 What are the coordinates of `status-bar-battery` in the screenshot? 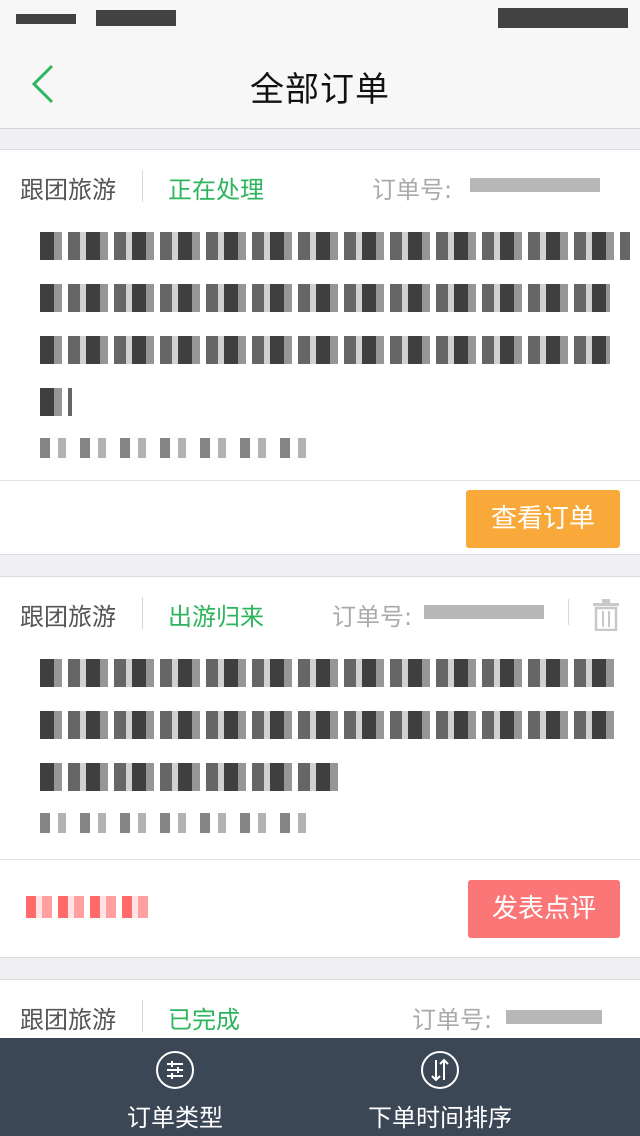 It's located at (563, 18).